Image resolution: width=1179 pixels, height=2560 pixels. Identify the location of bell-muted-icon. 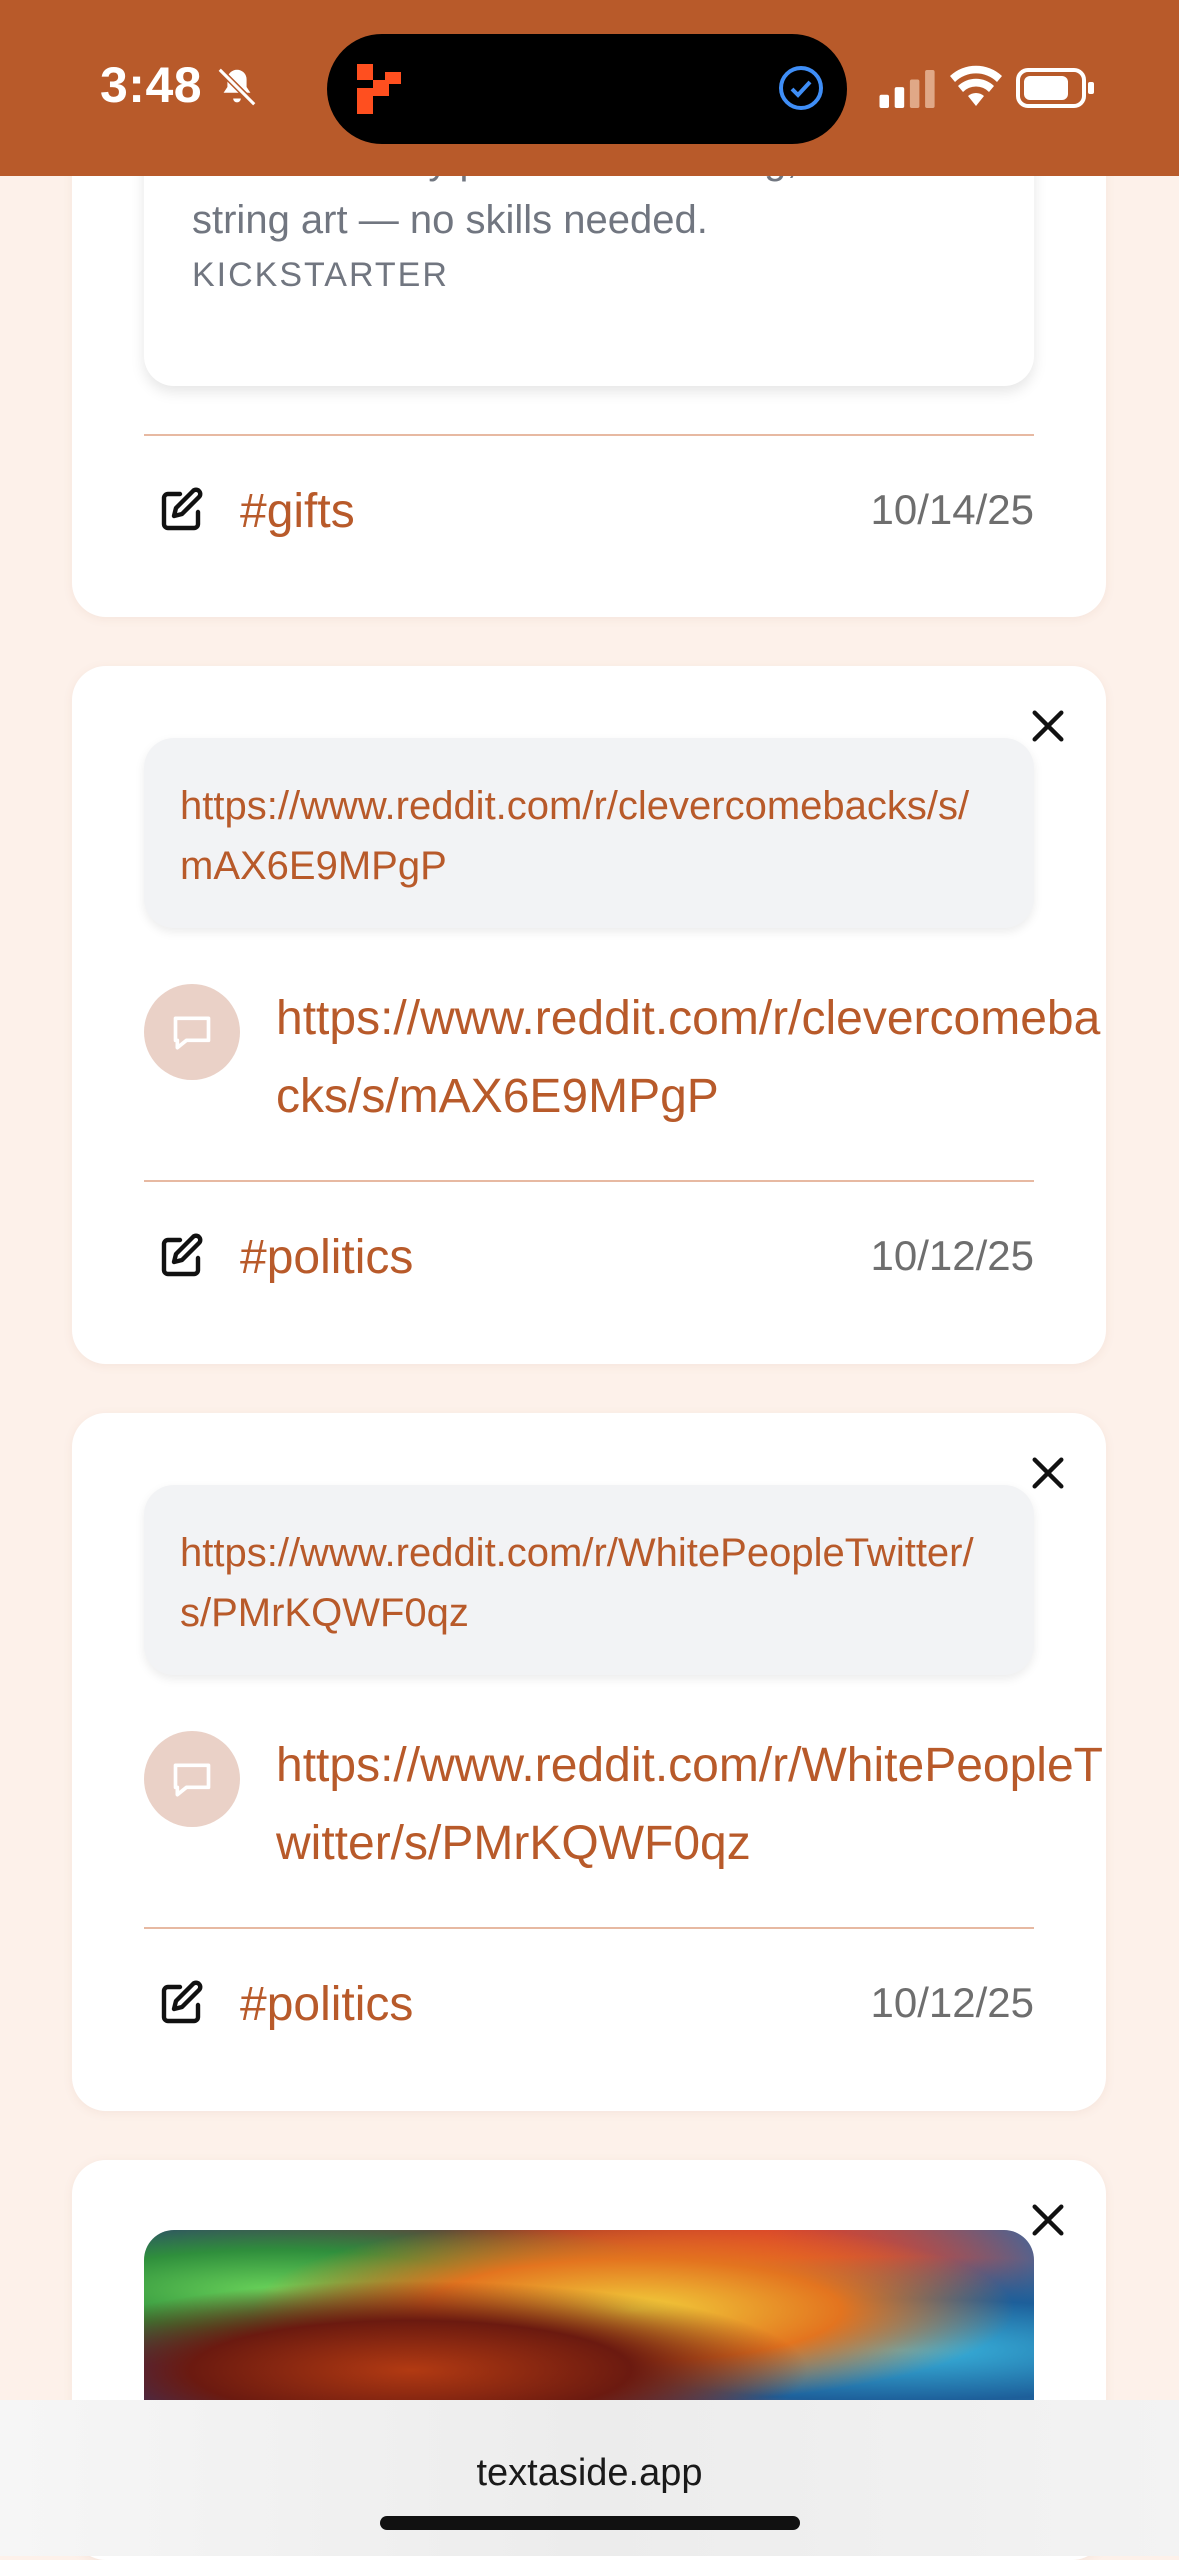
(237, 87).